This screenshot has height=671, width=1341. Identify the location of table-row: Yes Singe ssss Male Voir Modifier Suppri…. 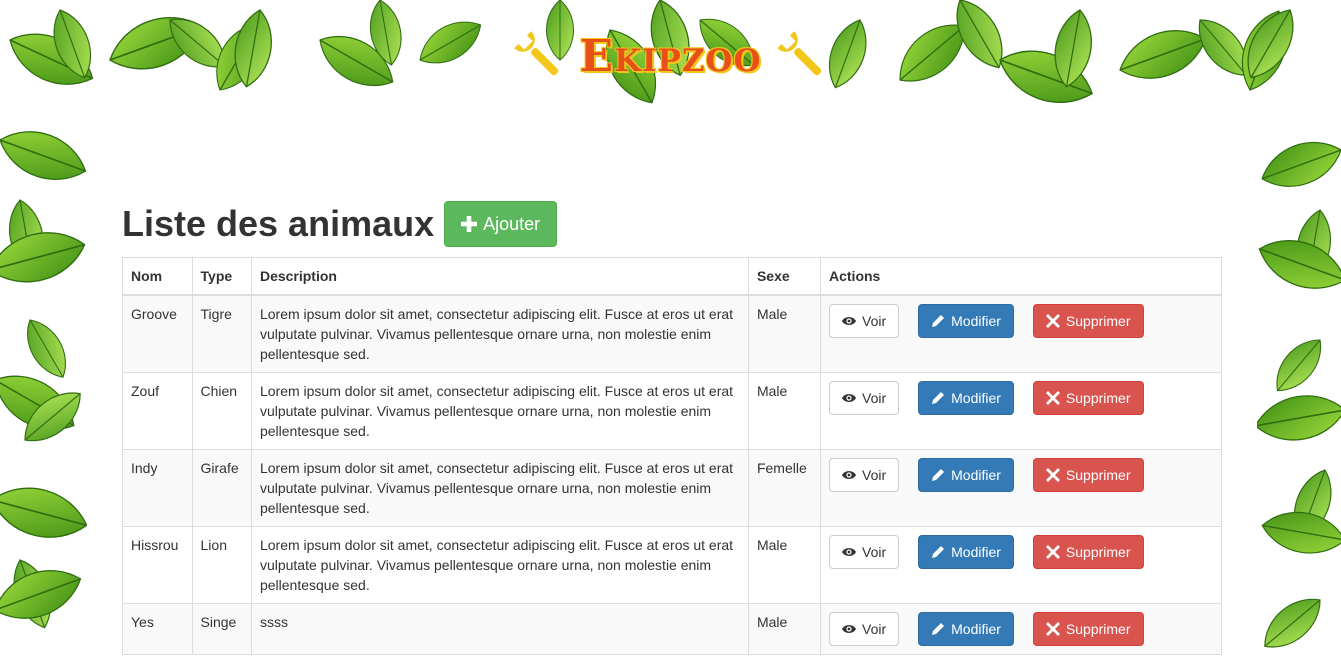
(672, 629).